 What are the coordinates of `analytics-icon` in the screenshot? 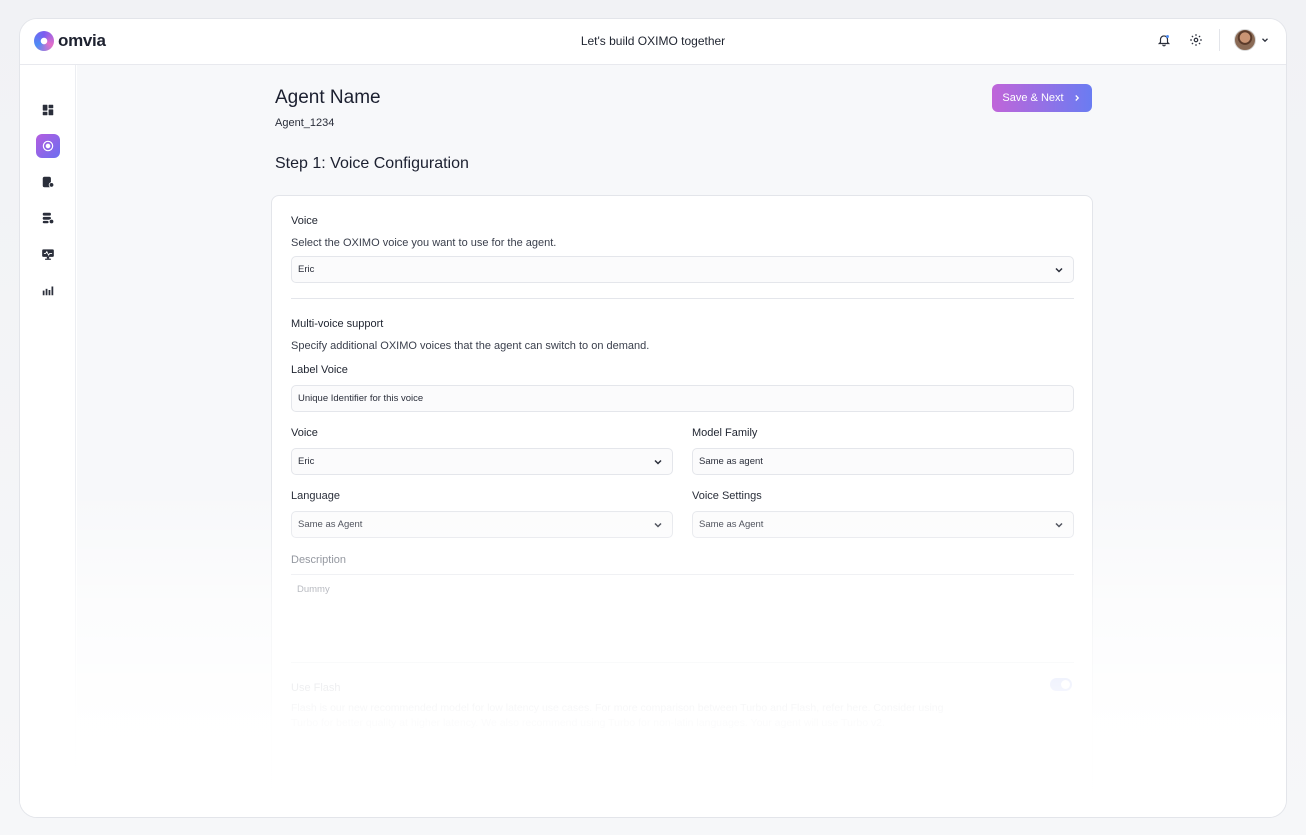 It's located at (48, 291).